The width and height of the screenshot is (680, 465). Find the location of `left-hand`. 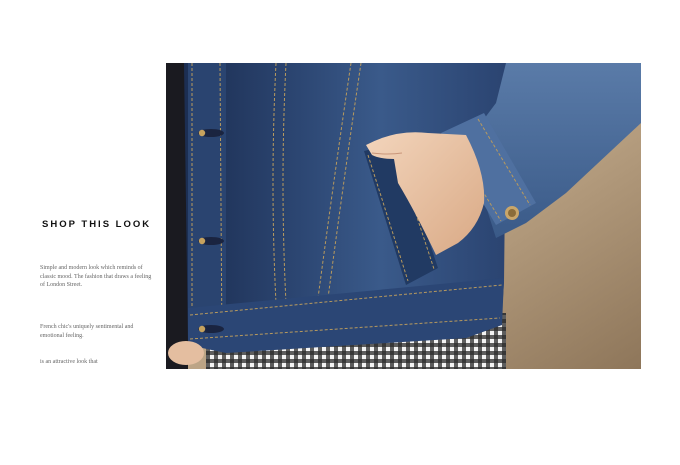

left-hand is located at coordinates (186, 353).